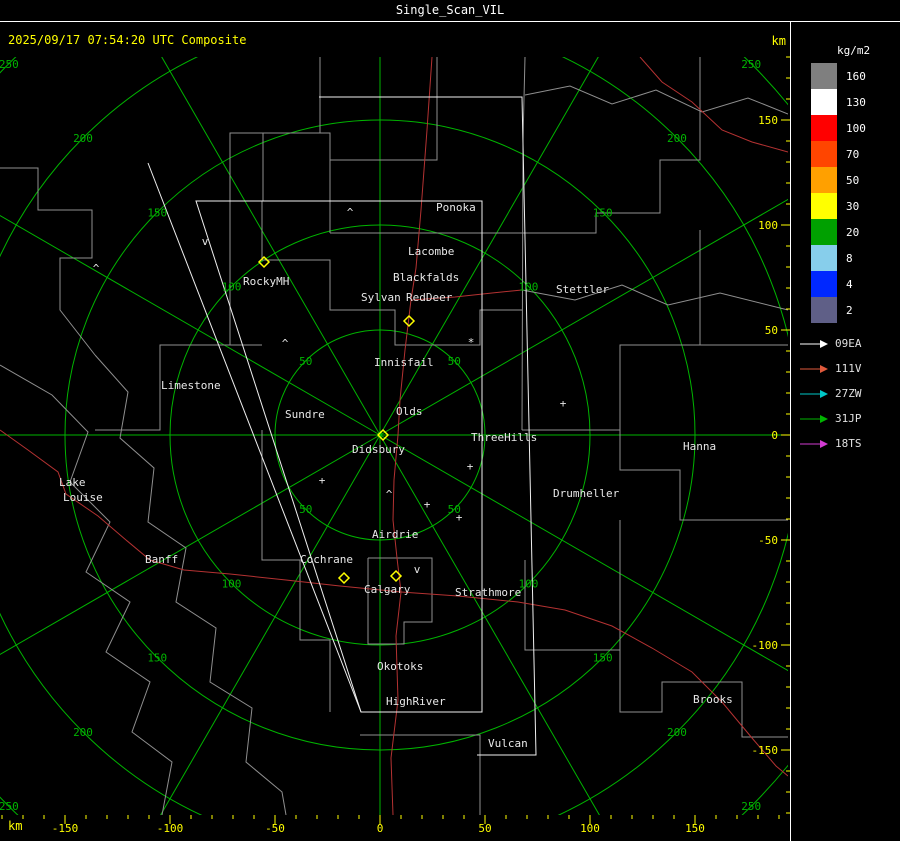 Image resolution: width=900 pixels, height=841 pixels. What do you see at coordinates (508, 743) in the screenshot?
I see `town-label: Vulcan` at bounding box center [508, 743].